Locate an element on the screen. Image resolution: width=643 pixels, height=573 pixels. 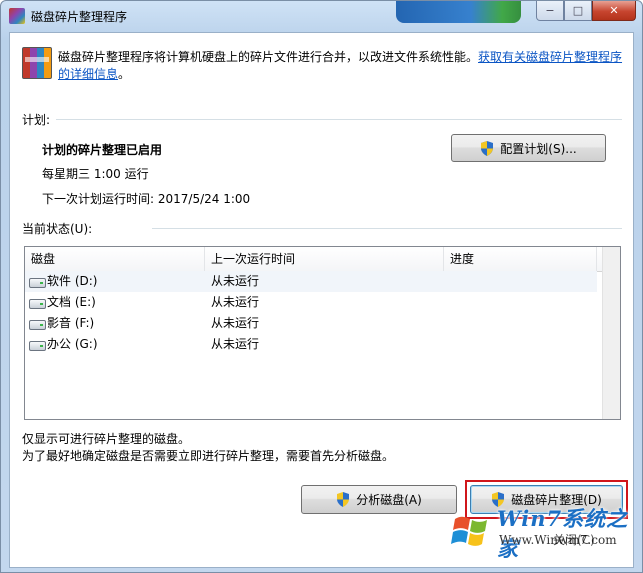
status-divider is located at coordinates (387, 228).